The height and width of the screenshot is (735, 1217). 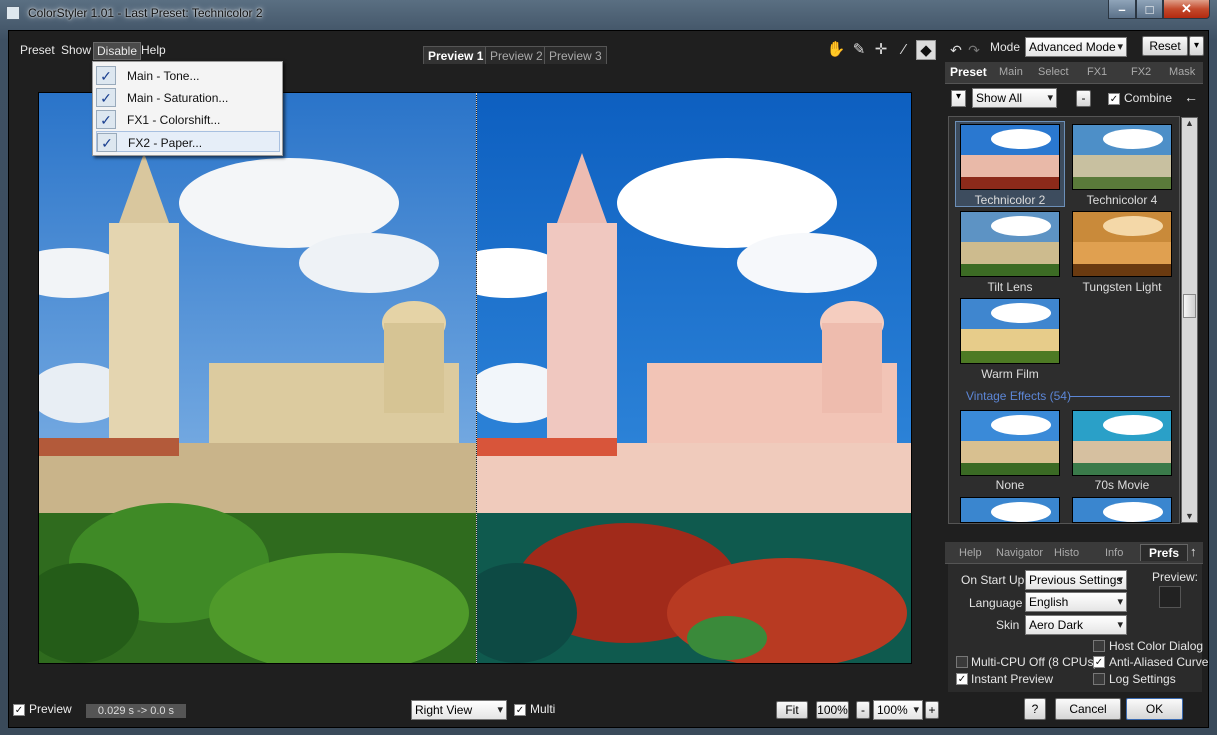 I want to click on menu-preset: Preset, so click(x=37, y=50).